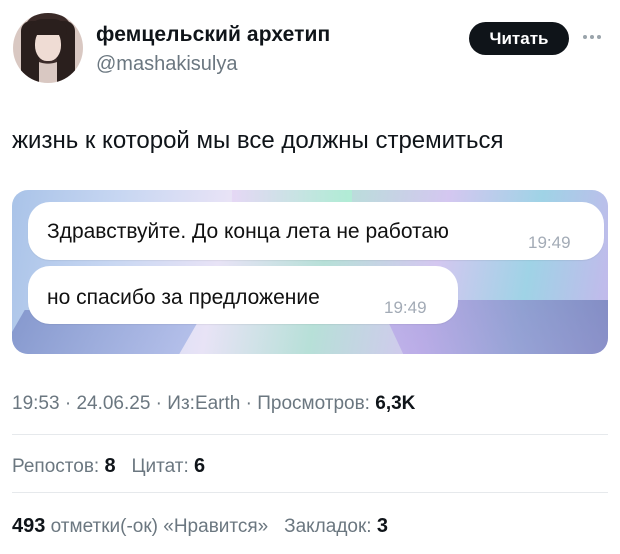 The height and width of the screenshot is (554, 620). I want to click on author-handle: @mashakisulya, so click(166, 64).